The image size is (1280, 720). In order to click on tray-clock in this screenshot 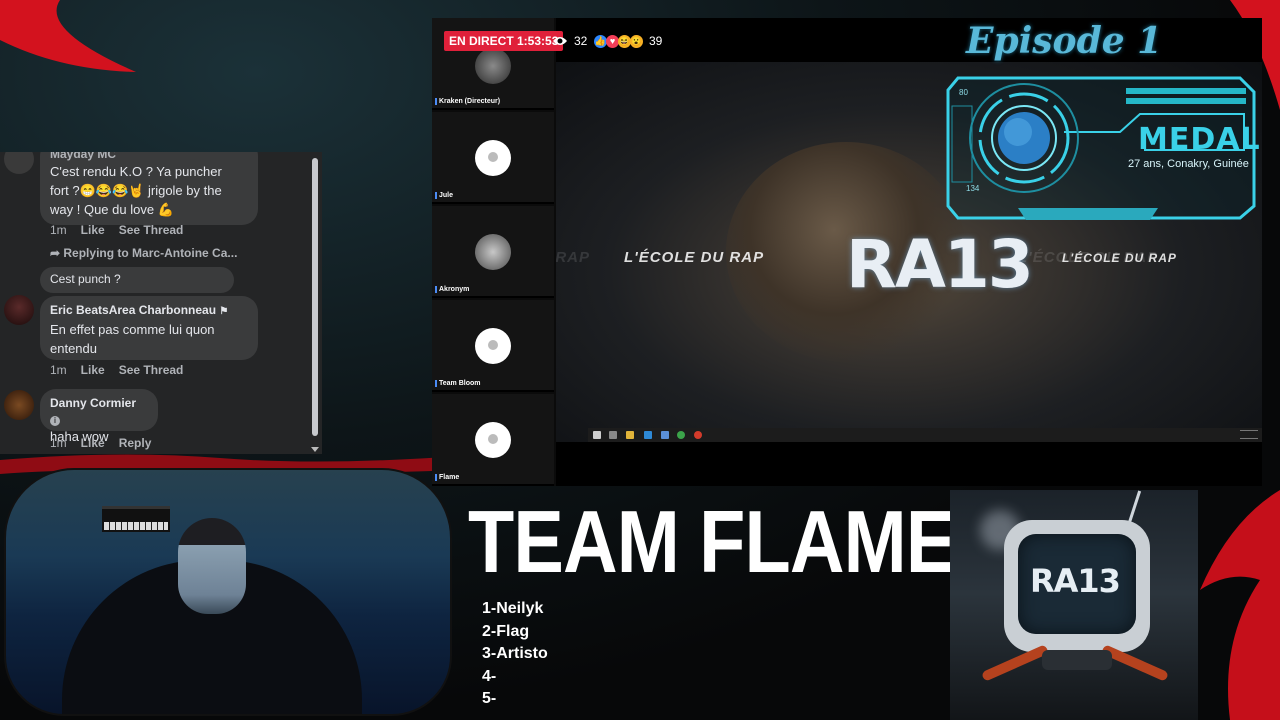, I will do `click(1249, 434)`.